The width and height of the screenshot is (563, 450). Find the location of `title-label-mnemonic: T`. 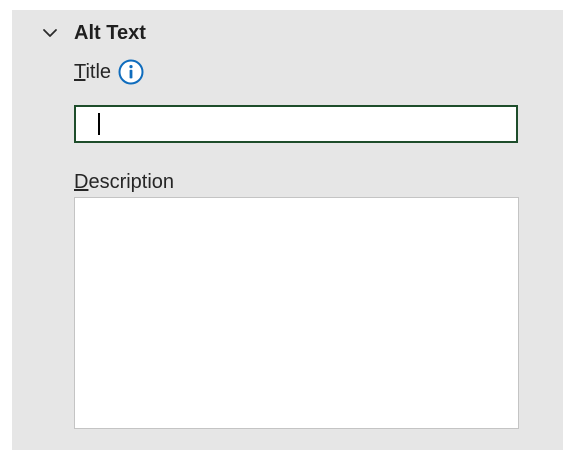

title-label-mnemonic: T is located at coordinates (80, 71).